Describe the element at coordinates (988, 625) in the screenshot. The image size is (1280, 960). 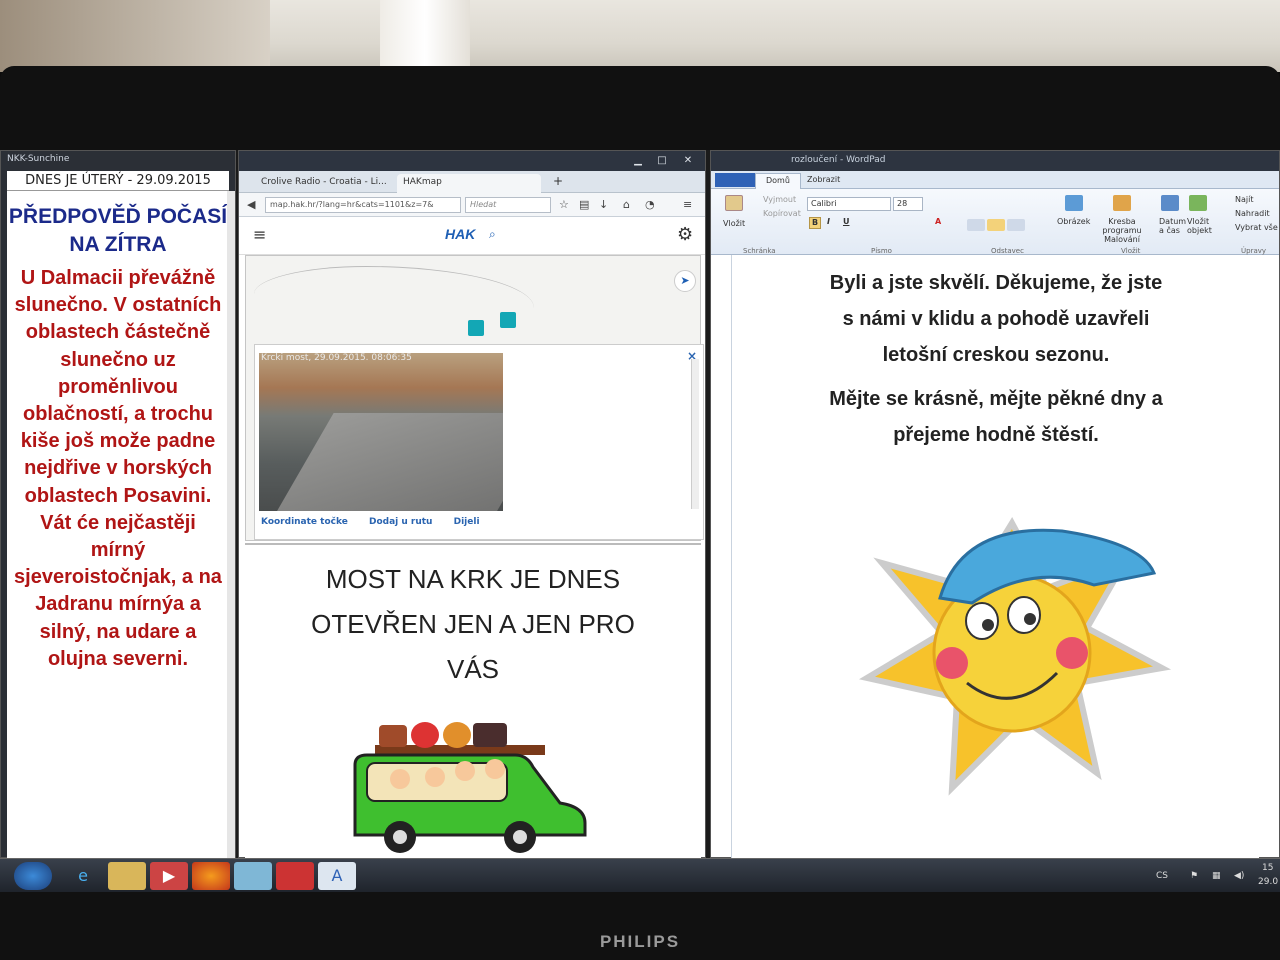
I see `sun-pupil` at that location.